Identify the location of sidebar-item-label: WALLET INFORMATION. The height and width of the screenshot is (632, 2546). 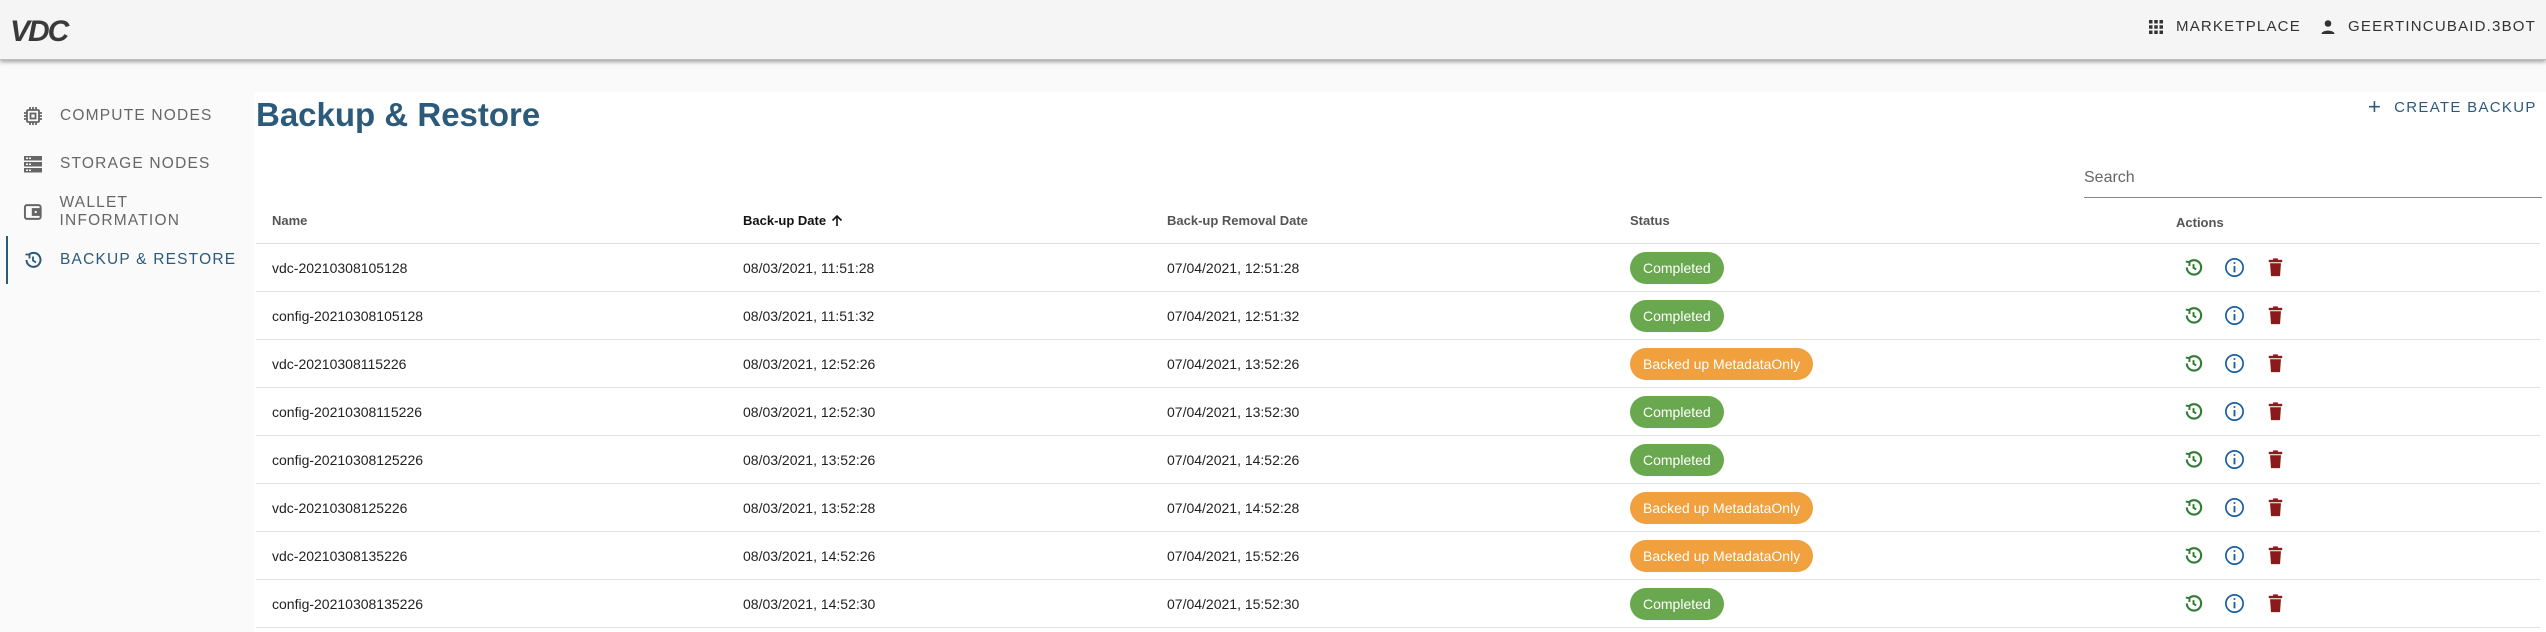
(120, 211).